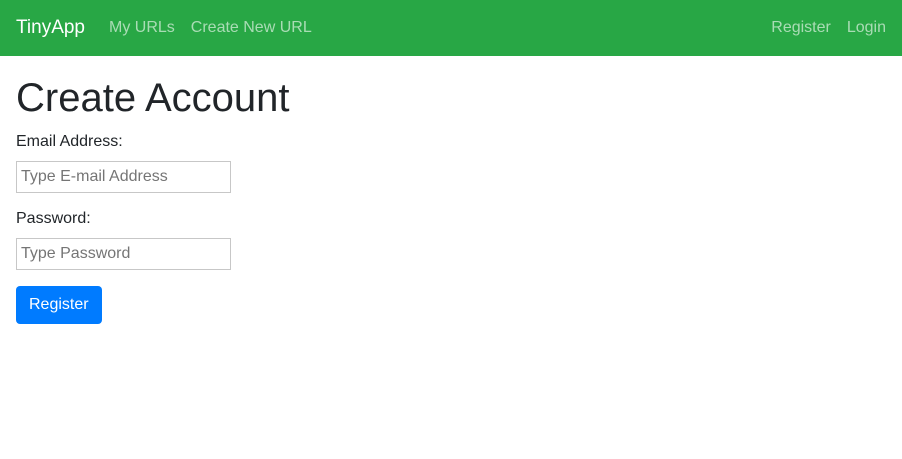  I want to click on nav-left: My URLs Create New URL, so click(218, 28).